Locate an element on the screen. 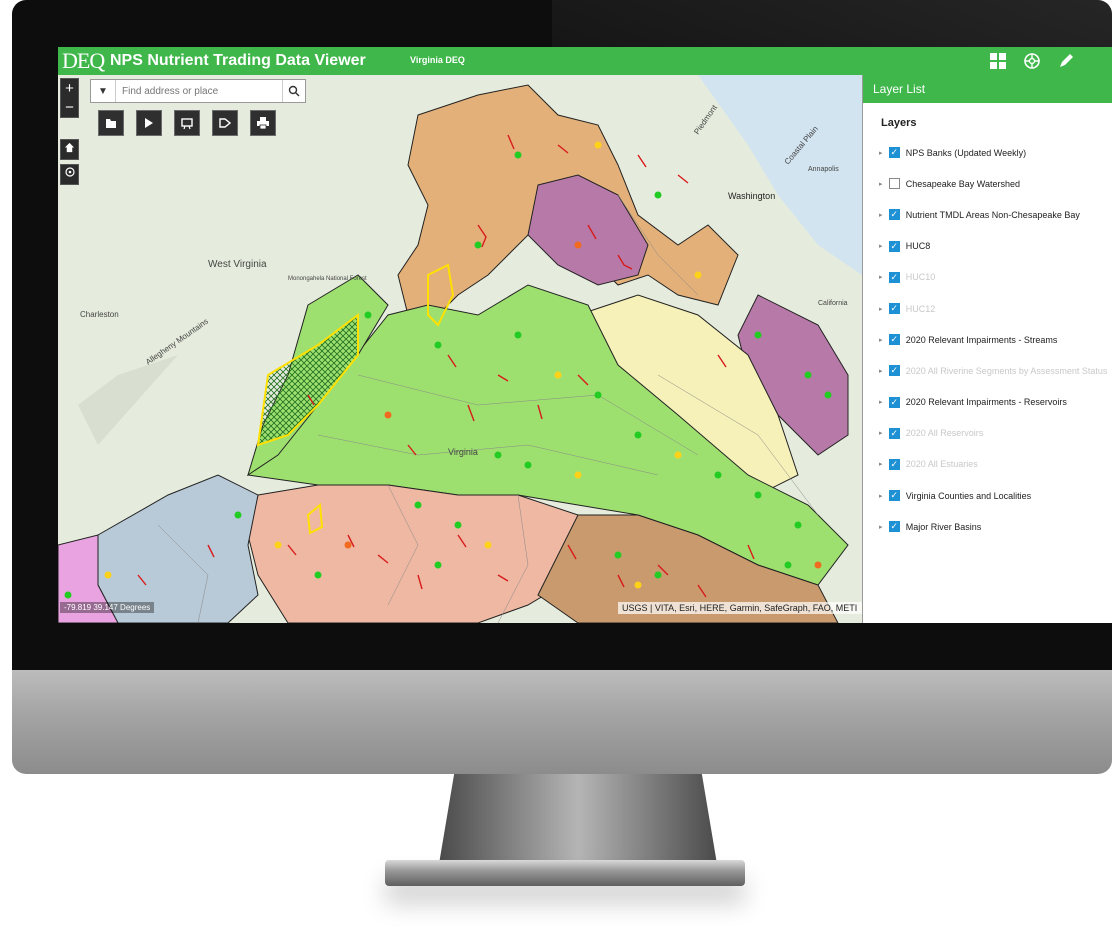  layer-visibility-checkbox is located at coordinates (894, 184).